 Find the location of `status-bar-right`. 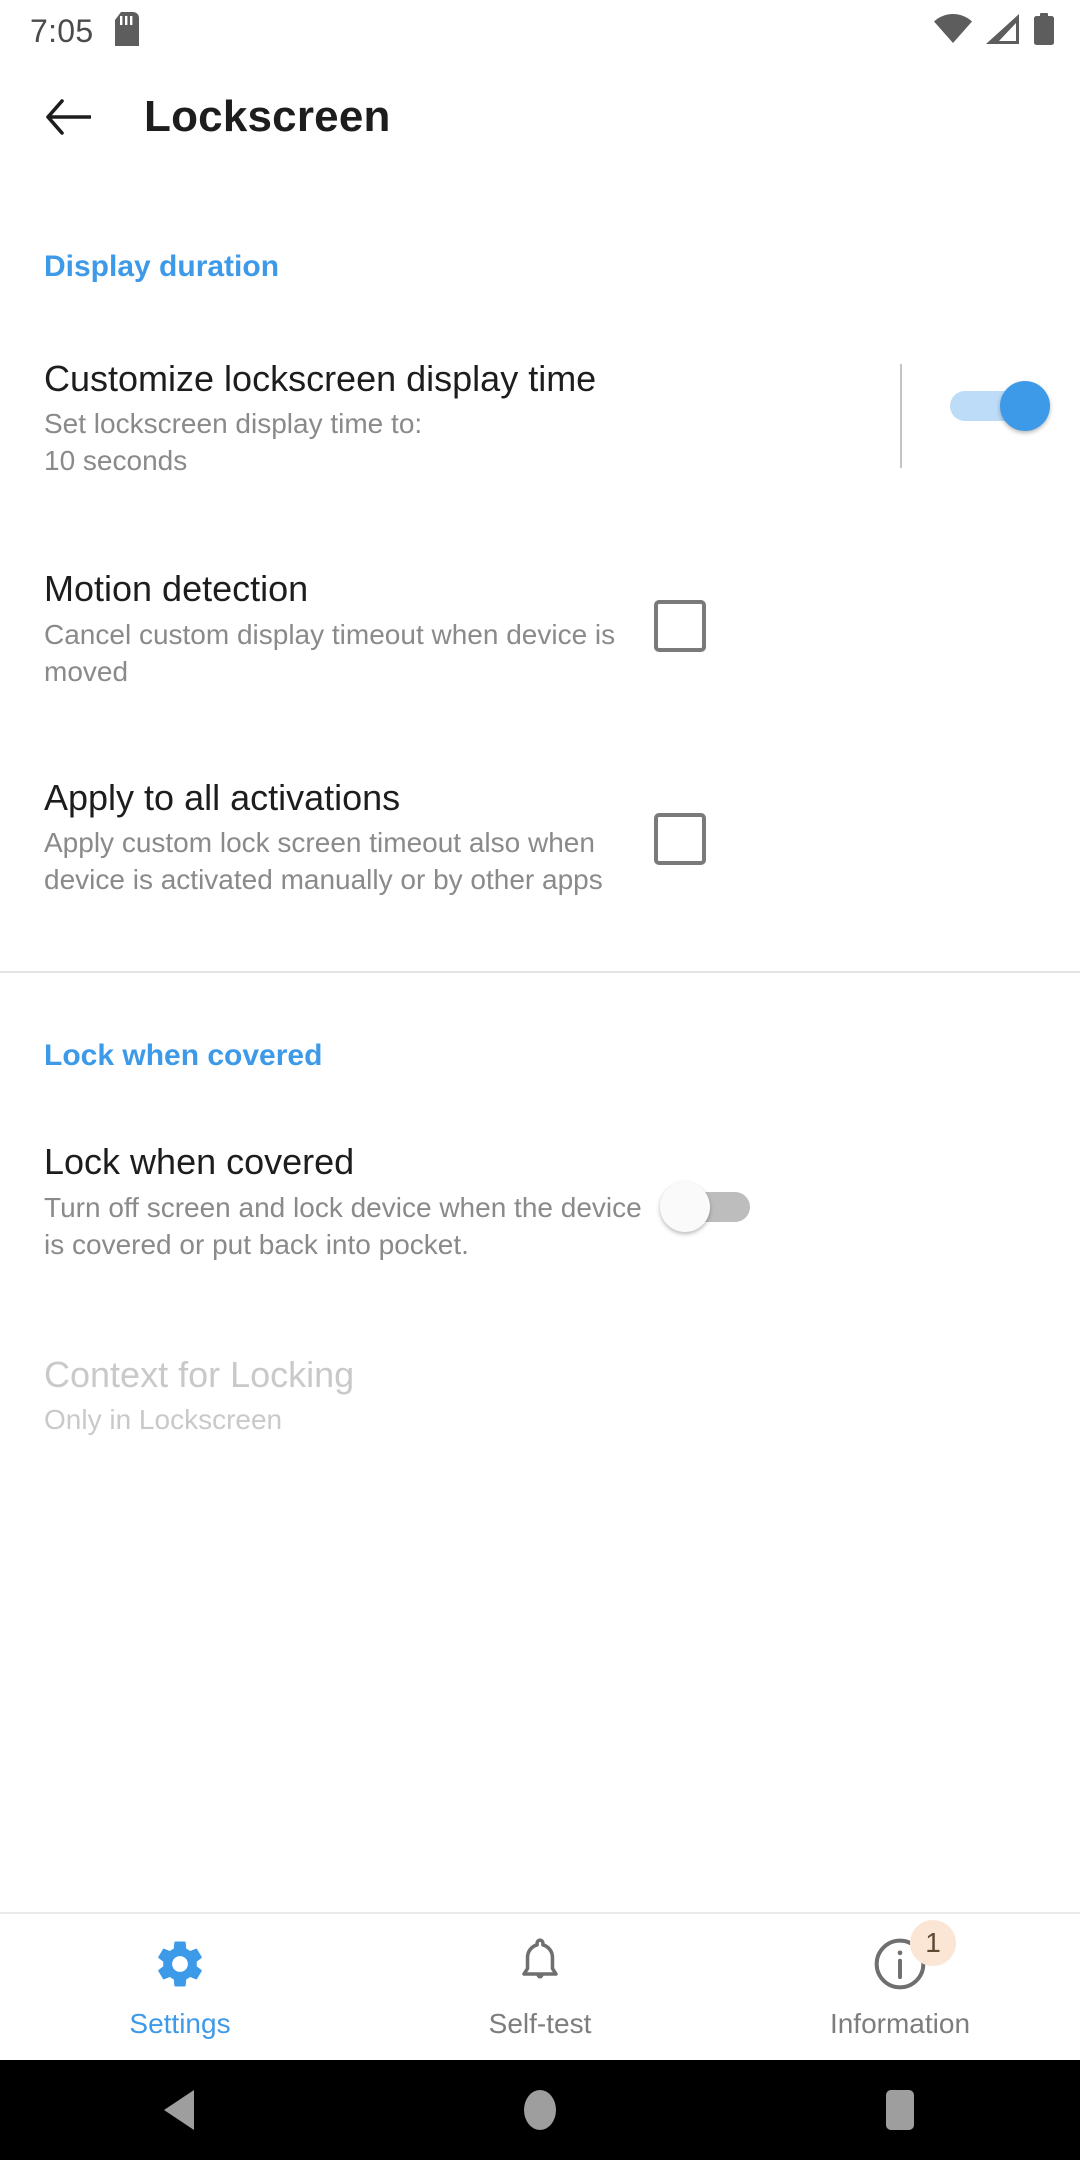

status-bar-right is located at coordinates (994, 31).